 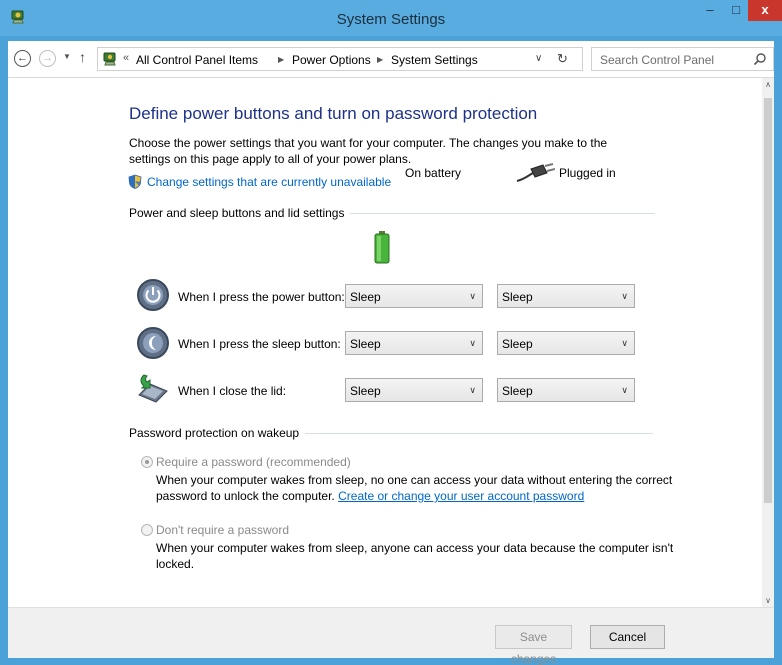 I want to click on power-button-label: When I press the power button:, so click(x=261, y=297).